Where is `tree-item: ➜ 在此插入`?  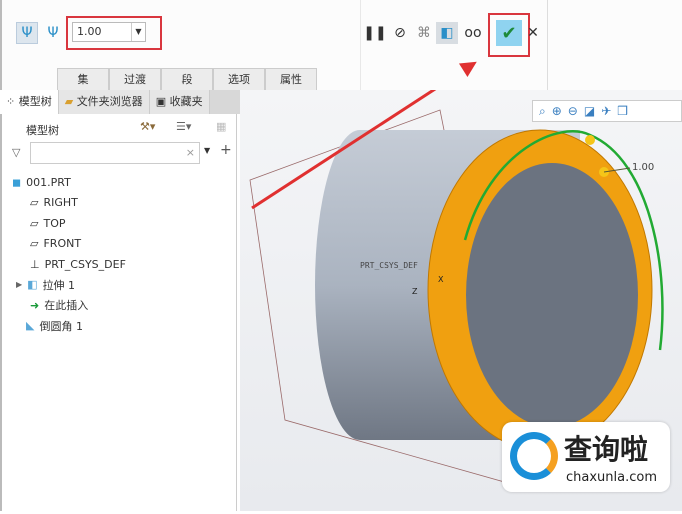
tree-item: ➜ 在此插入 is located at coordinates (69, 305).